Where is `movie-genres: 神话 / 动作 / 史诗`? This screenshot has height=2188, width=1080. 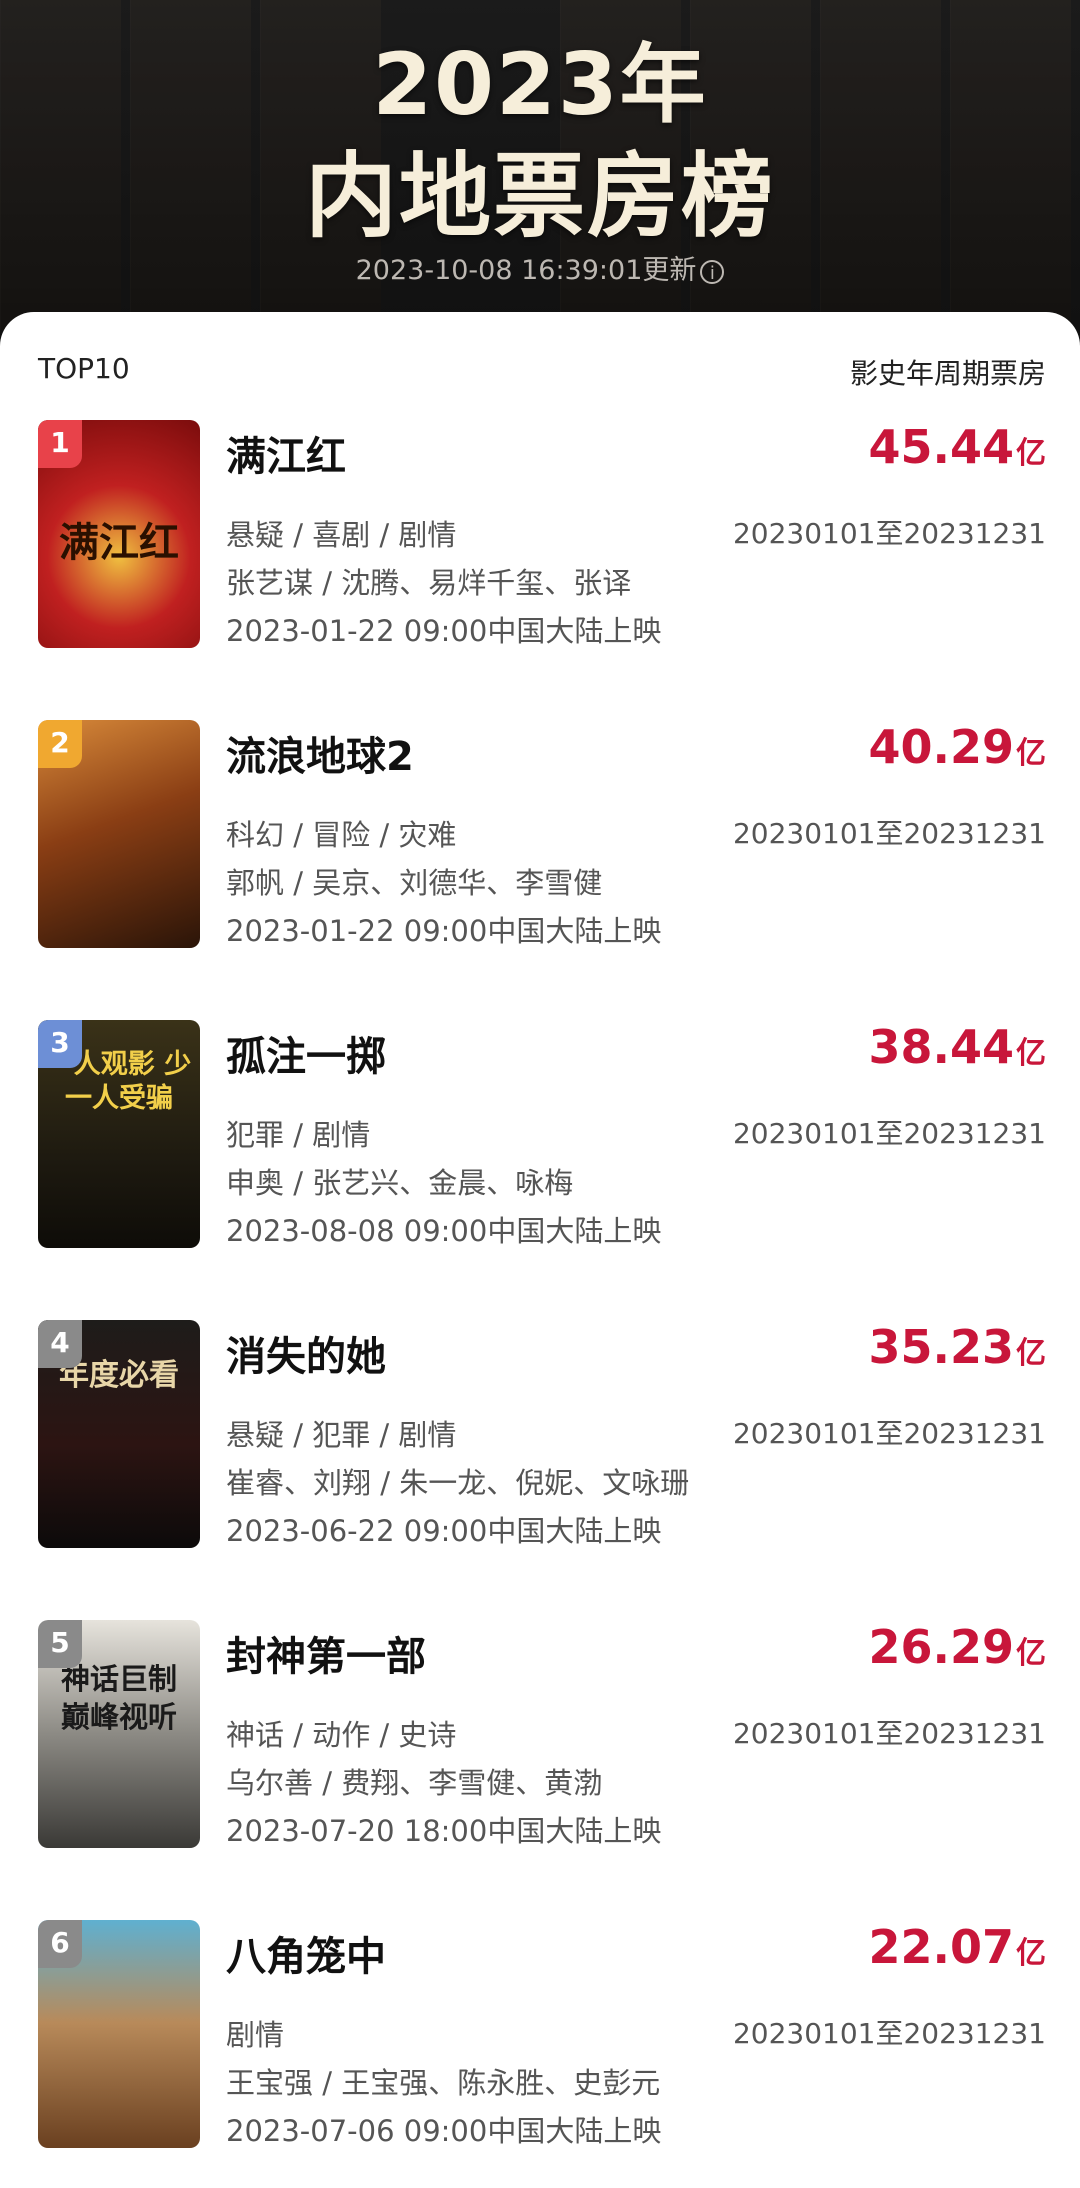
movie-genres: 神话 / 动作 / 史诗 is located at coordinates (341, 1735).